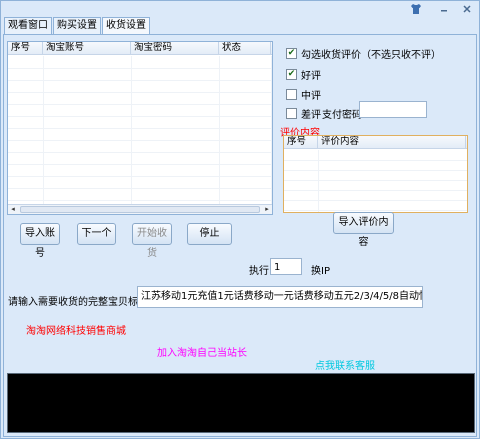 The width and height of the screenshot is (480, 439). Describe the element at coordinates (375, 181) in the screenshot. I see `review-list-grid` at that location.